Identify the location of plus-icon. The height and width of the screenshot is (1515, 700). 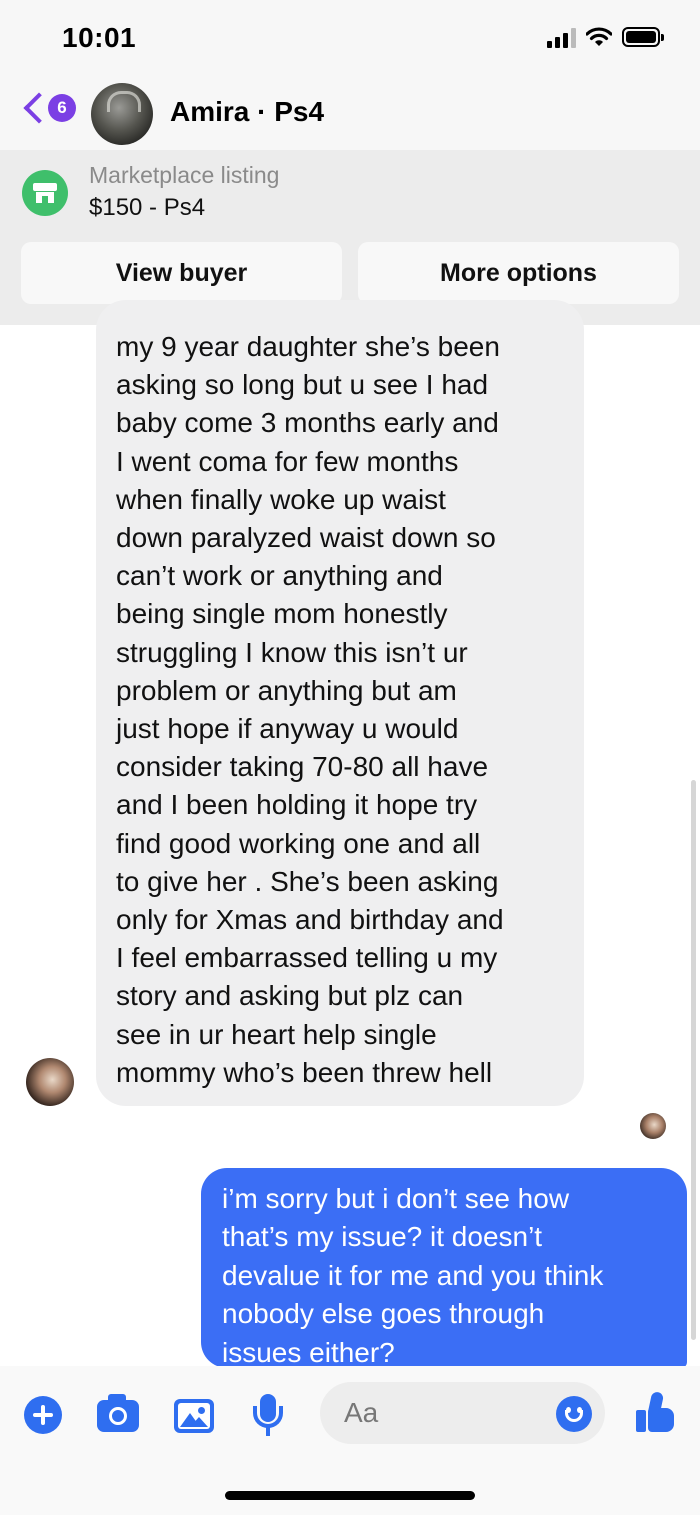
(43, 1415).